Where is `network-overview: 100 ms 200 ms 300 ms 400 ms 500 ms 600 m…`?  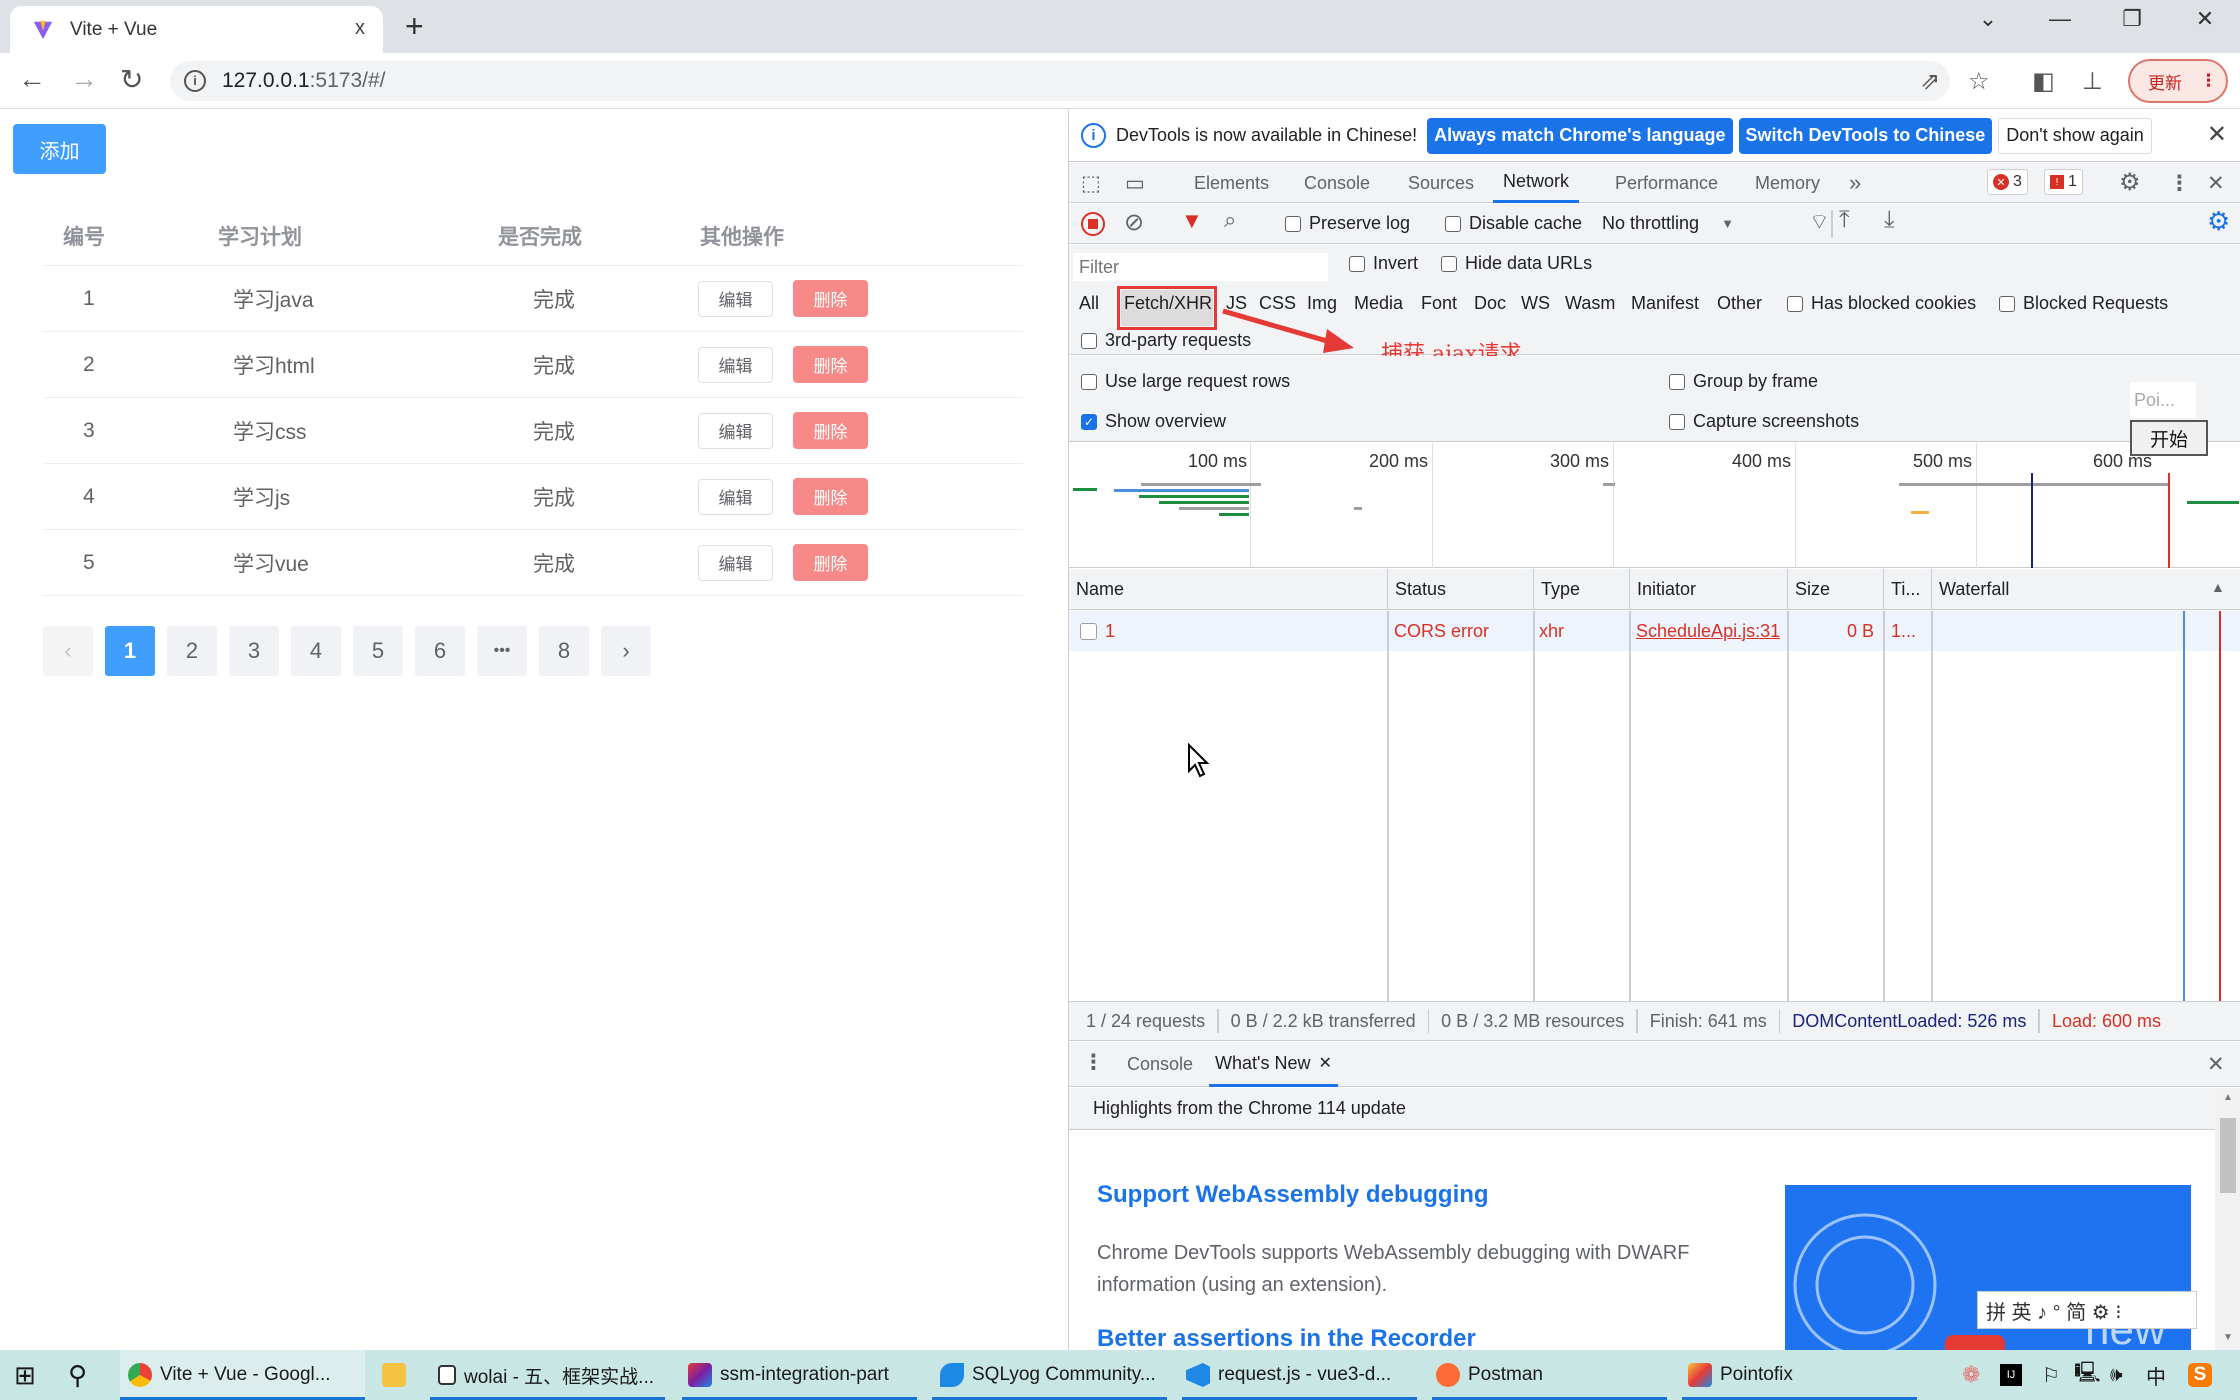
network-overview: 100 ms 200 ms 300 ms 400 ms 500 ms 600 m… is located at coordinates (1654, 505).